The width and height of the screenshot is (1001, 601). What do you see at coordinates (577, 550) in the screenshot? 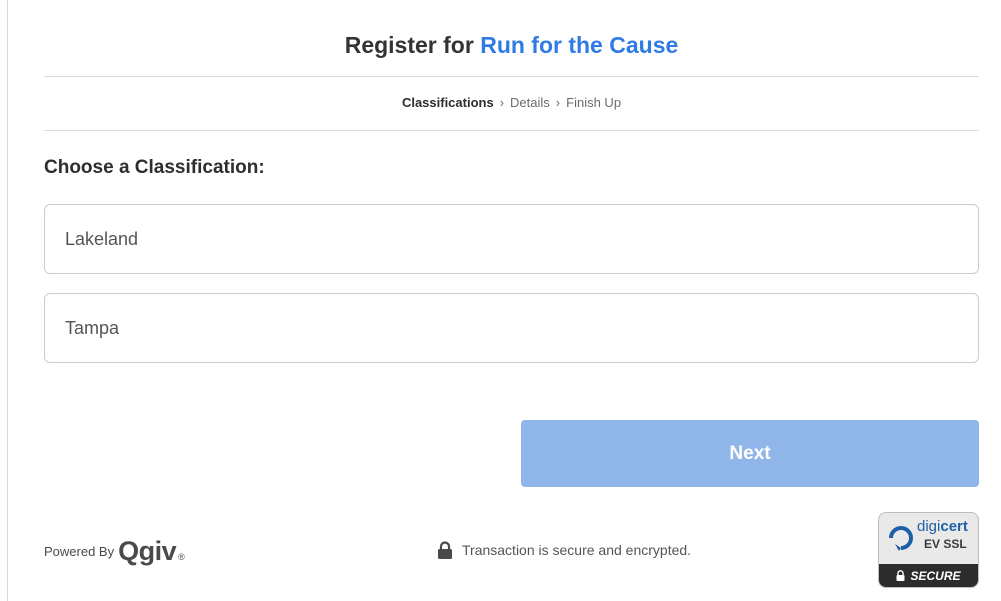
I see `security-text: Transaction is secure and encrypted.` at bounding box center [577, 550].